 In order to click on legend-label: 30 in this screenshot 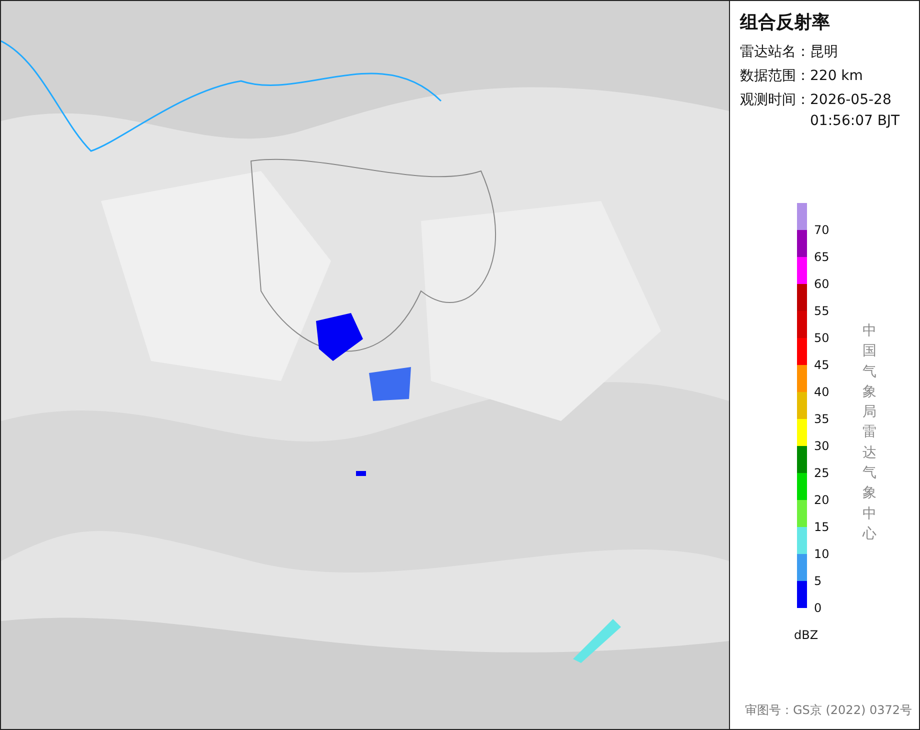, I will do `click(822, 446)`.